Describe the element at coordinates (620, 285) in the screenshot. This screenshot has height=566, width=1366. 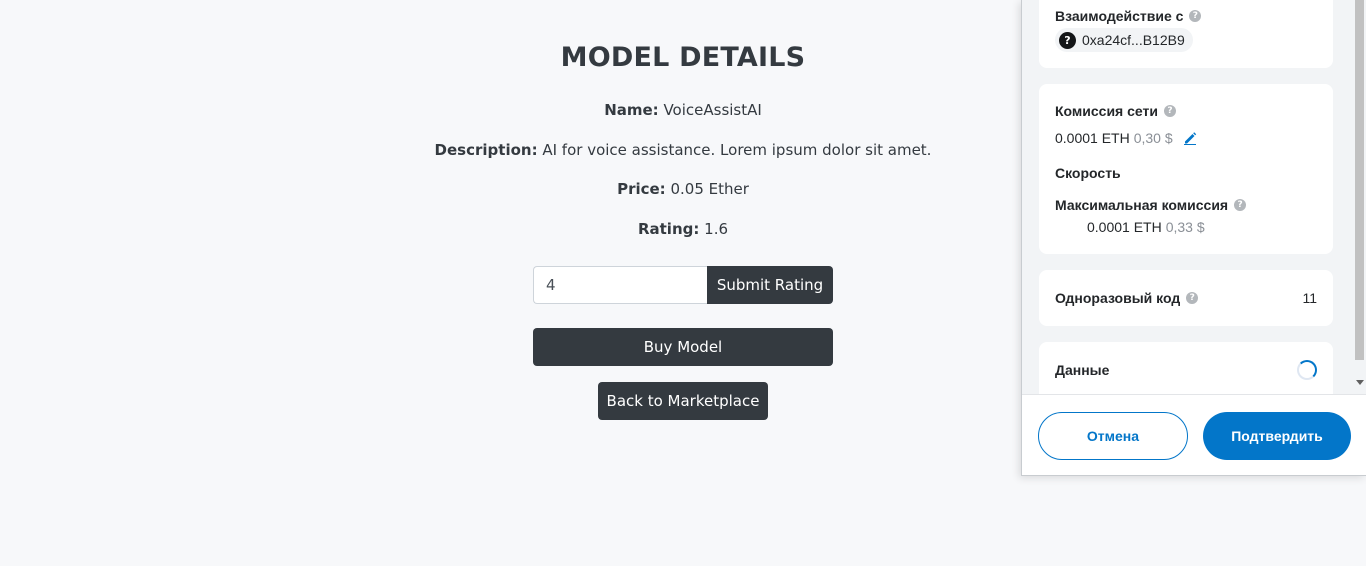
I see `rating-input` at that location.